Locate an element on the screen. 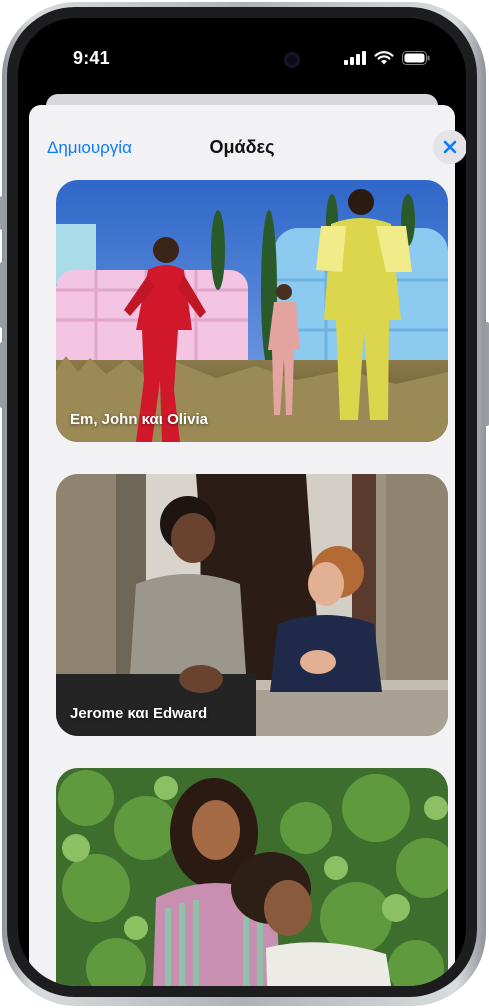 Image resolution: width=489 pixels, height=1008 pixels. side-button is located at coordinates (487, 374).